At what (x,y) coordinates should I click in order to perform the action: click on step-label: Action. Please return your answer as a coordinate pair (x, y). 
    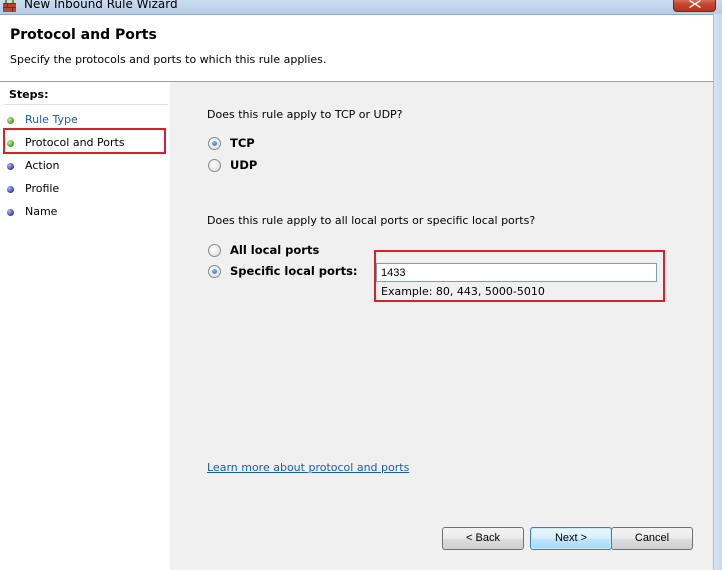
    Looking at the image, I should click on (42, 165).